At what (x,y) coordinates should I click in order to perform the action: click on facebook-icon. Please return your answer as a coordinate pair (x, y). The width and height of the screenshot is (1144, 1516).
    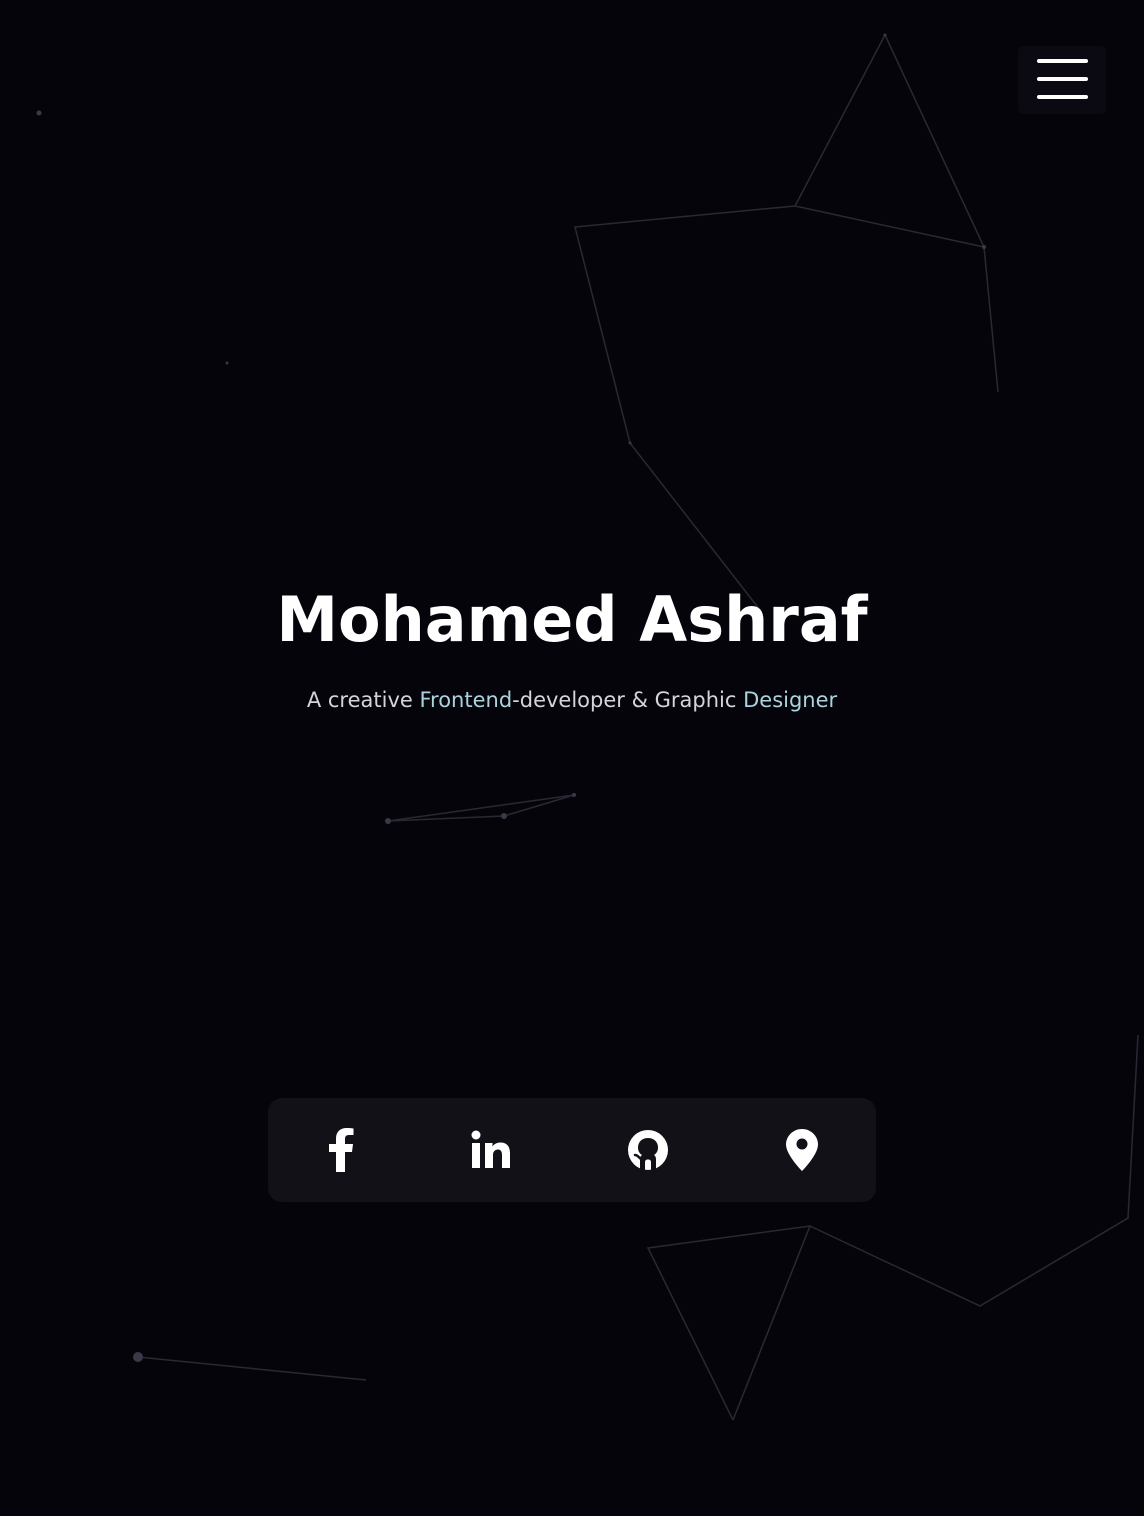
    Looking at the image, I should click on (341, 1150).